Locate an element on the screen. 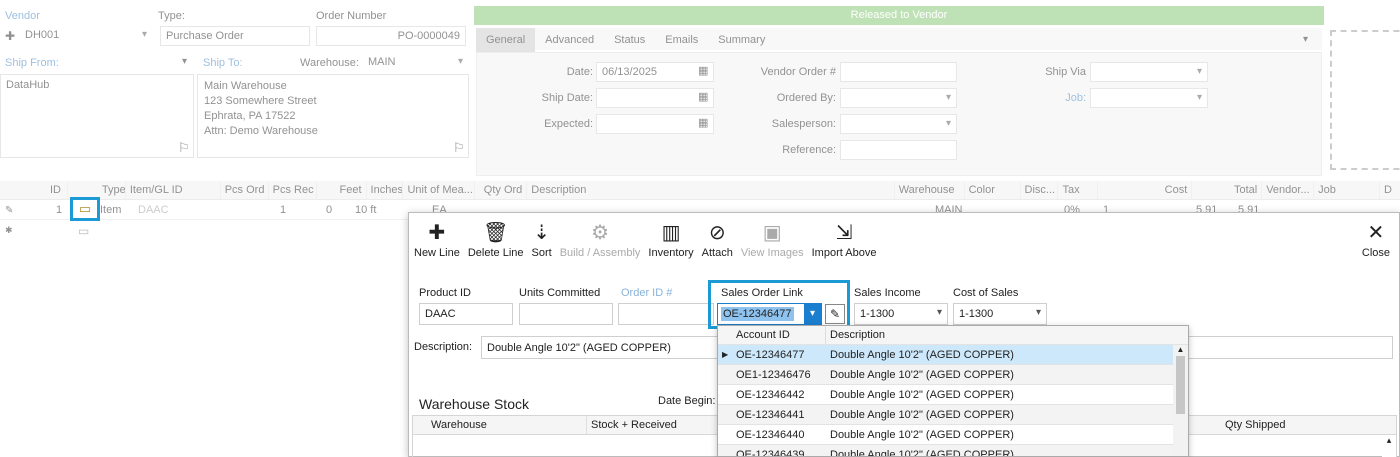 The width and height of the screenshot is (1400, 457). salesperson-select is located at coordinates (898, 124).